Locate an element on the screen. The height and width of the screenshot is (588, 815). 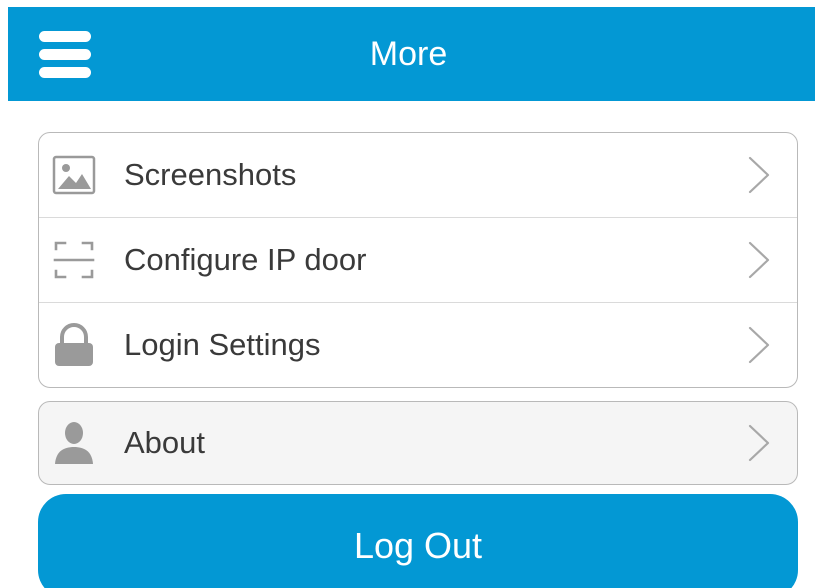
menu-item-about: About is located at coordinates (418, 443).